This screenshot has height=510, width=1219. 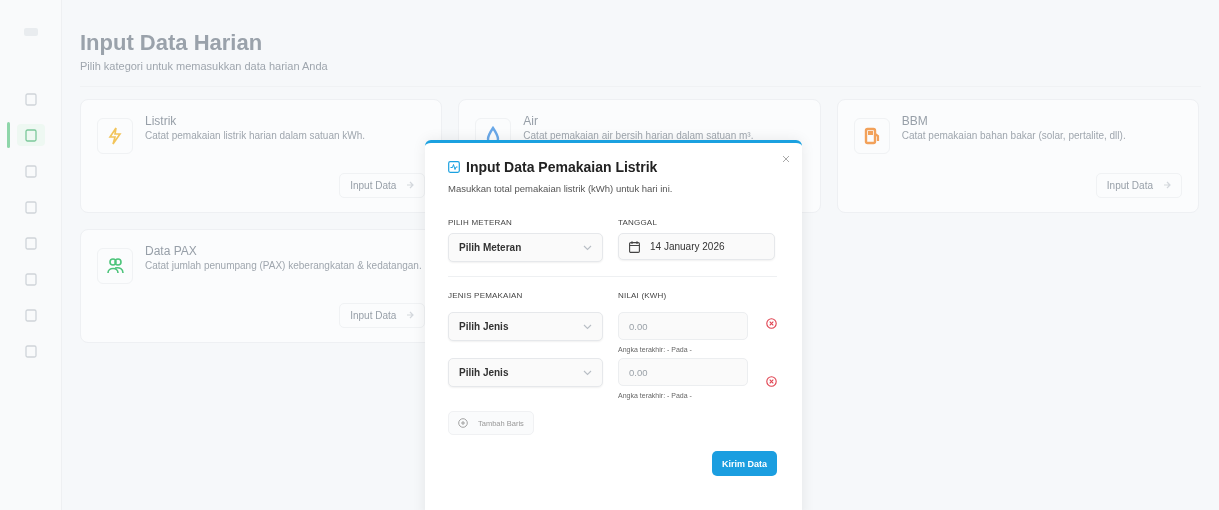 I want to click on category-description: Catat pemakaian air bersih harian dalam satuan m³., so click(x=638, y=135).